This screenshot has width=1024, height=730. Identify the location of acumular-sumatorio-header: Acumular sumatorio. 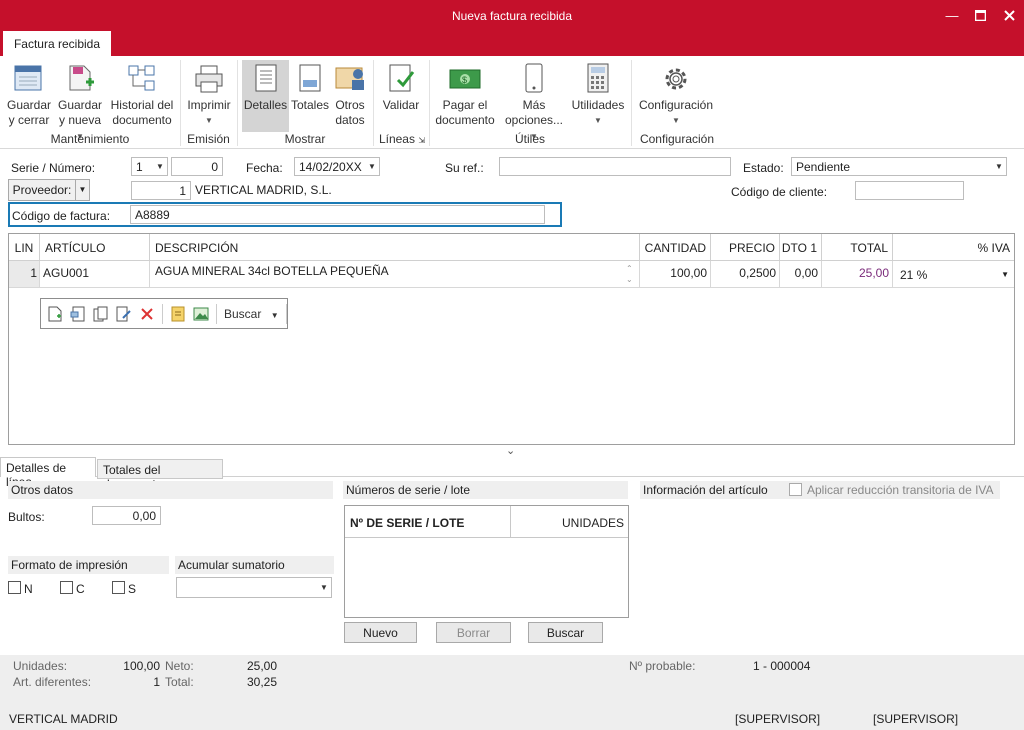
(254, 565).